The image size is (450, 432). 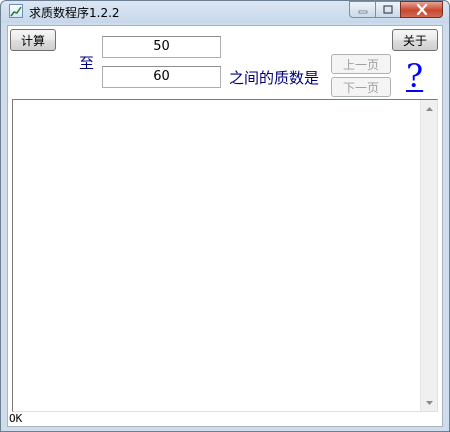 What do you see at coordinates (74, 13) in the screenshot?
I see `window-title: 求质数程序1.2.2` at bounding box center [74, 13].